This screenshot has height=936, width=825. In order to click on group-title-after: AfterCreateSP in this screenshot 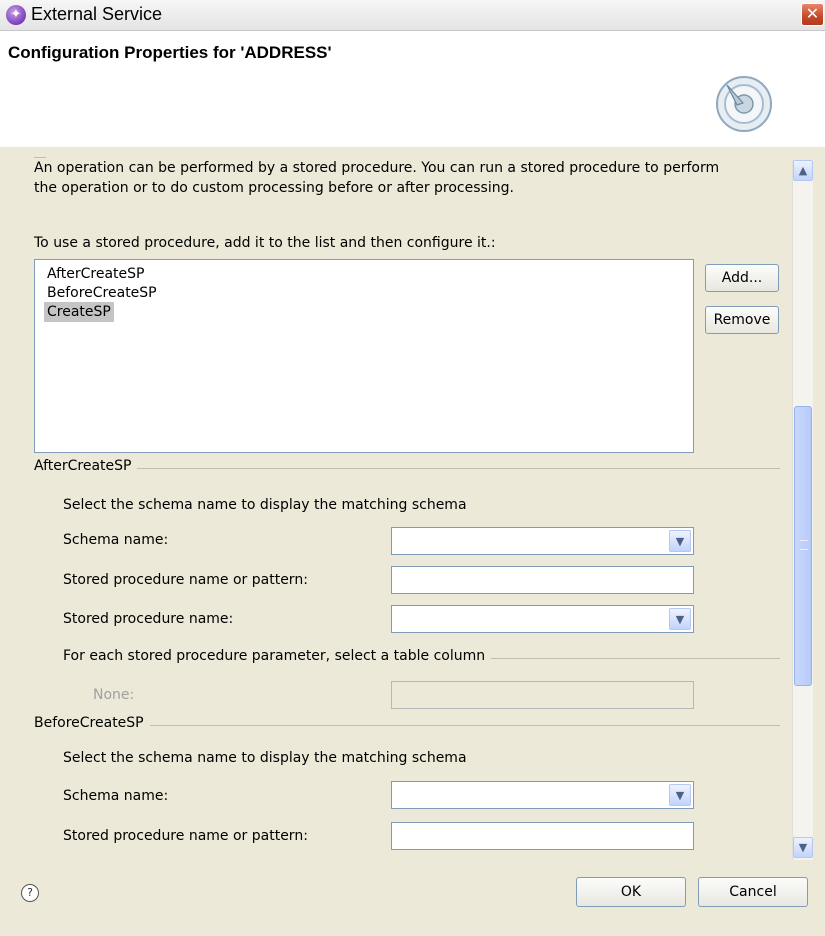, I will do `click(86, 466)`.